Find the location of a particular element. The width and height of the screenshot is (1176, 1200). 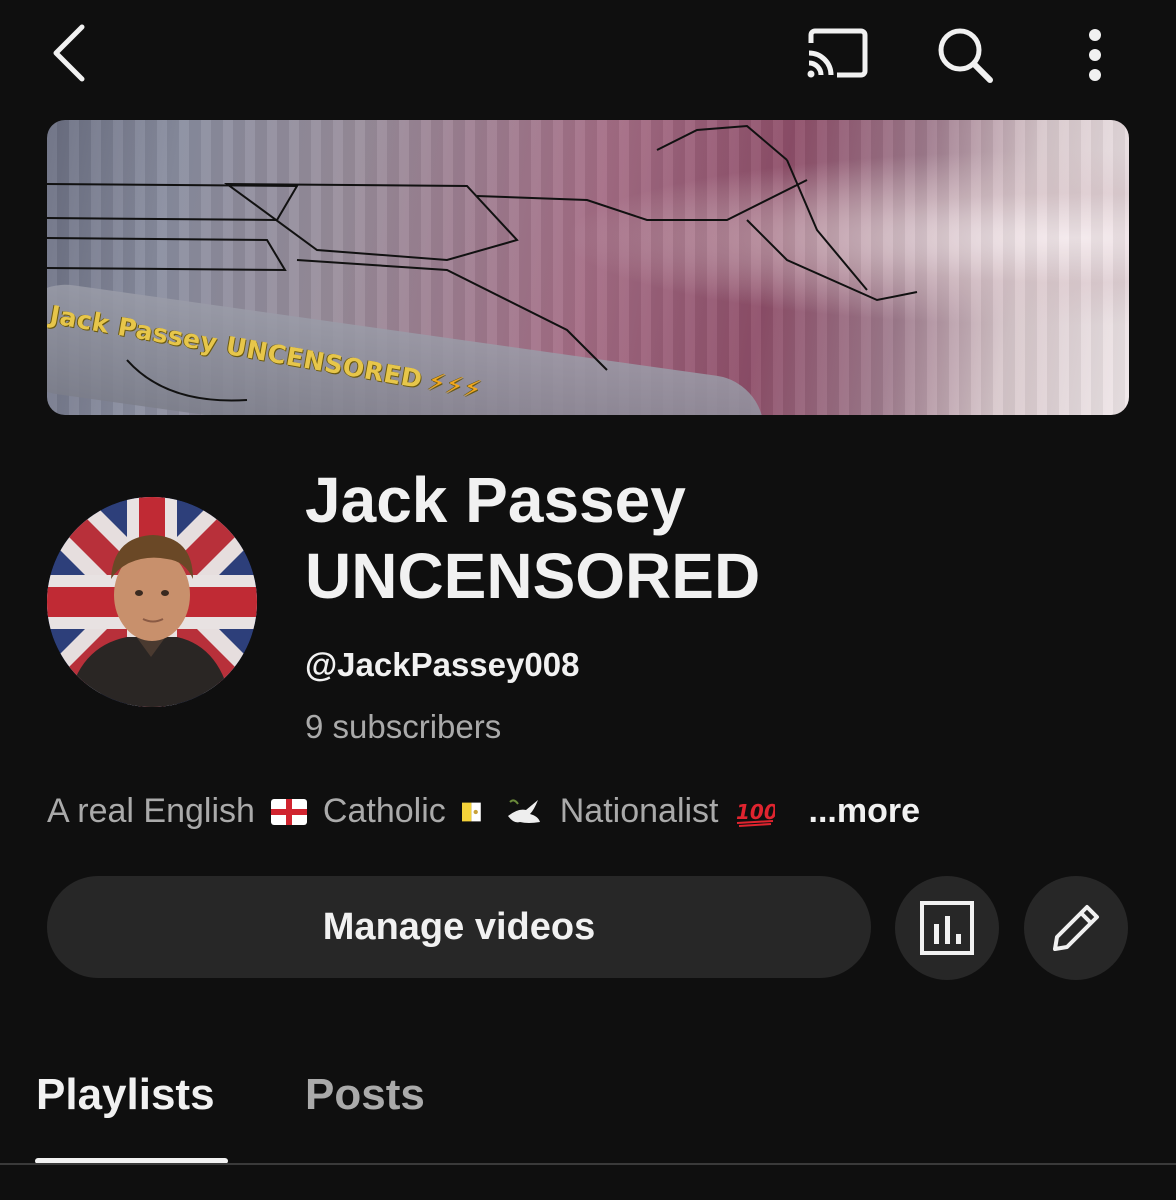

cast-icon is located at coordinates (837, 53).